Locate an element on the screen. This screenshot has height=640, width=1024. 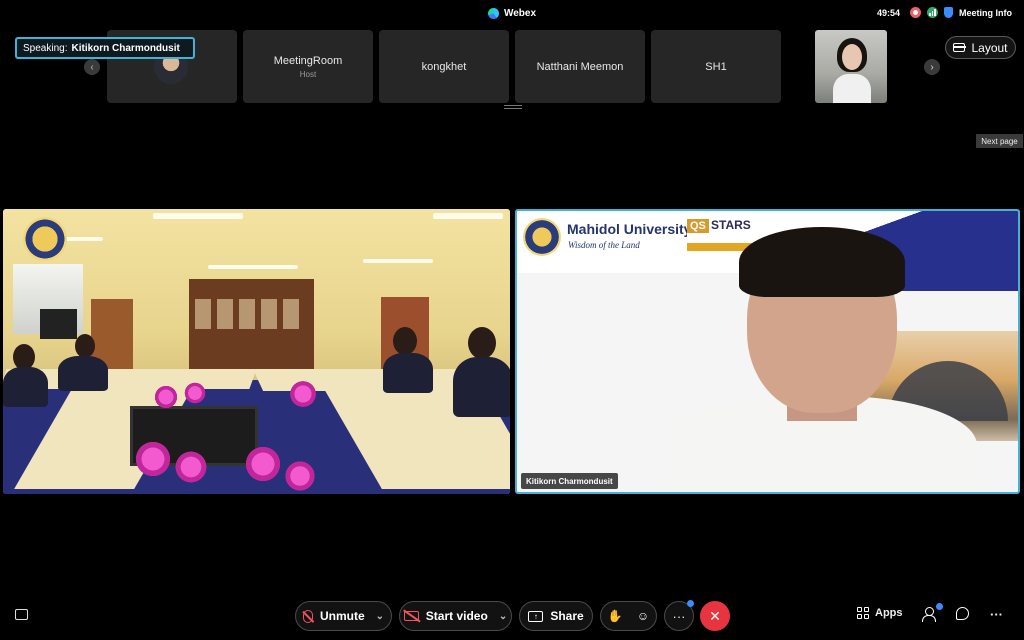
filmstrip-resize-handle is located at coordinates (513, 107).